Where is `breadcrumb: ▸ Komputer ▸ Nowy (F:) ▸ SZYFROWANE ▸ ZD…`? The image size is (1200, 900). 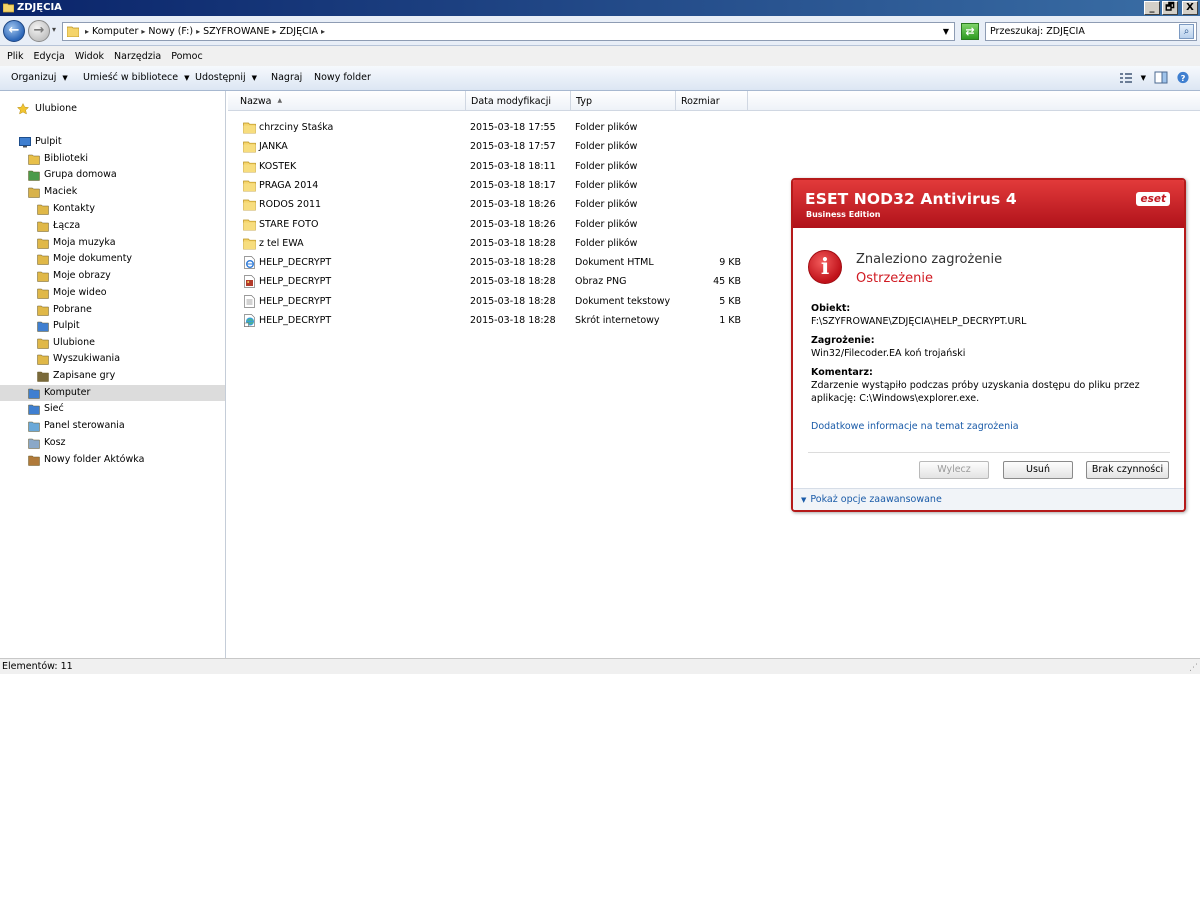
breadcrumb: ▸ Komputer ▸ Nowy (F:) ▸ SZYFROWANE ▸ ZD… is located at coordinates (508, 31).